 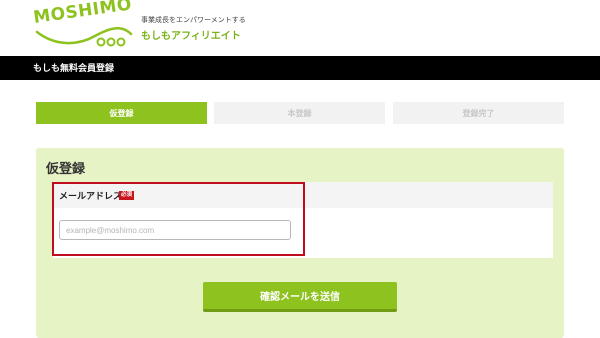 What do you see at coordinates (66, 169) in the screenshot?
I see `form-title: 仮登録` at bounding box center [66, 169].